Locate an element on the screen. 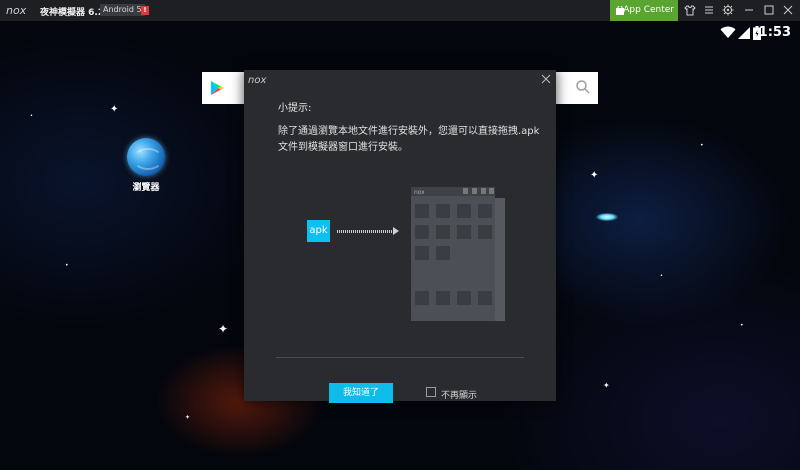 The height and width of the screenshot is (470, 800). title-bar: nox 夜神模擬器 6.2.8.2 Android 5 ! App Center is located at coordinates (400, 10).